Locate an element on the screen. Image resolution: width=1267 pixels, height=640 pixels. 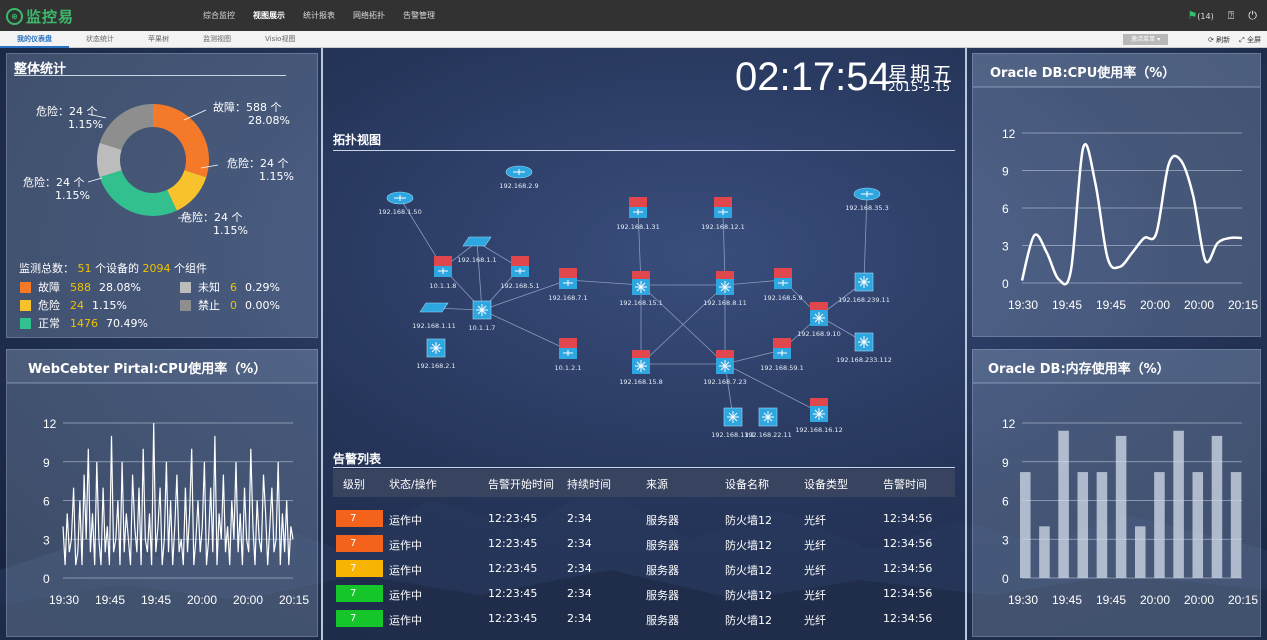
nav-item: 综合监控 is located at coordinates (219, 15).